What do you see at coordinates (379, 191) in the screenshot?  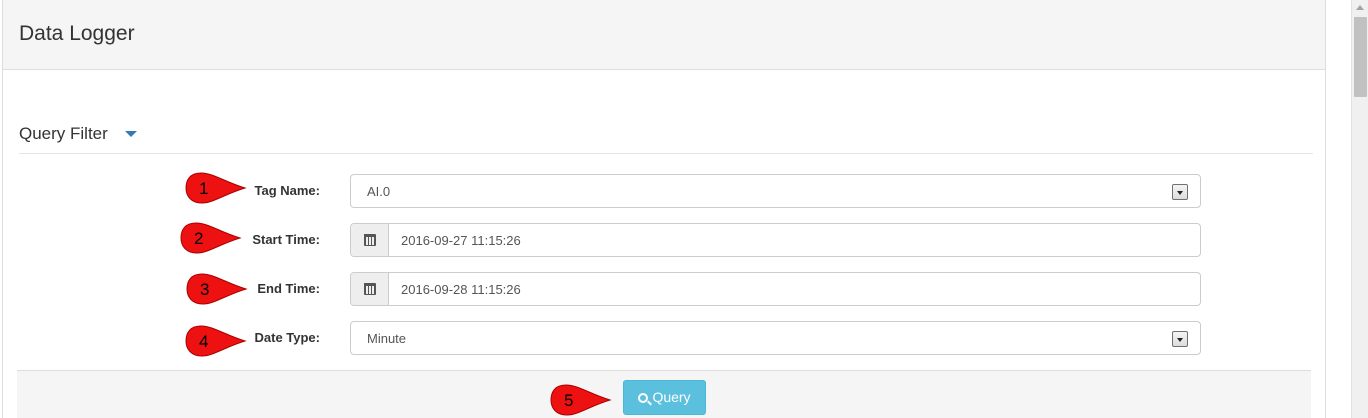 I see `tag-name-value: AI.0` at bounding box center [379, 191].